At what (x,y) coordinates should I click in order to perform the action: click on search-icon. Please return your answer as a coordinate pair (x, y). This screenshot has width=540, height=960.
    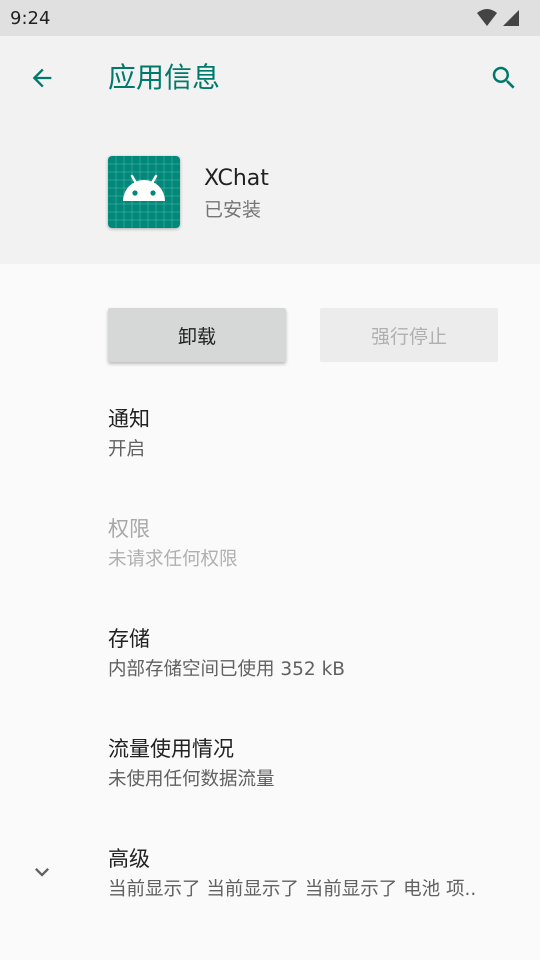
    Looking at the image, I should click on (503, 77).